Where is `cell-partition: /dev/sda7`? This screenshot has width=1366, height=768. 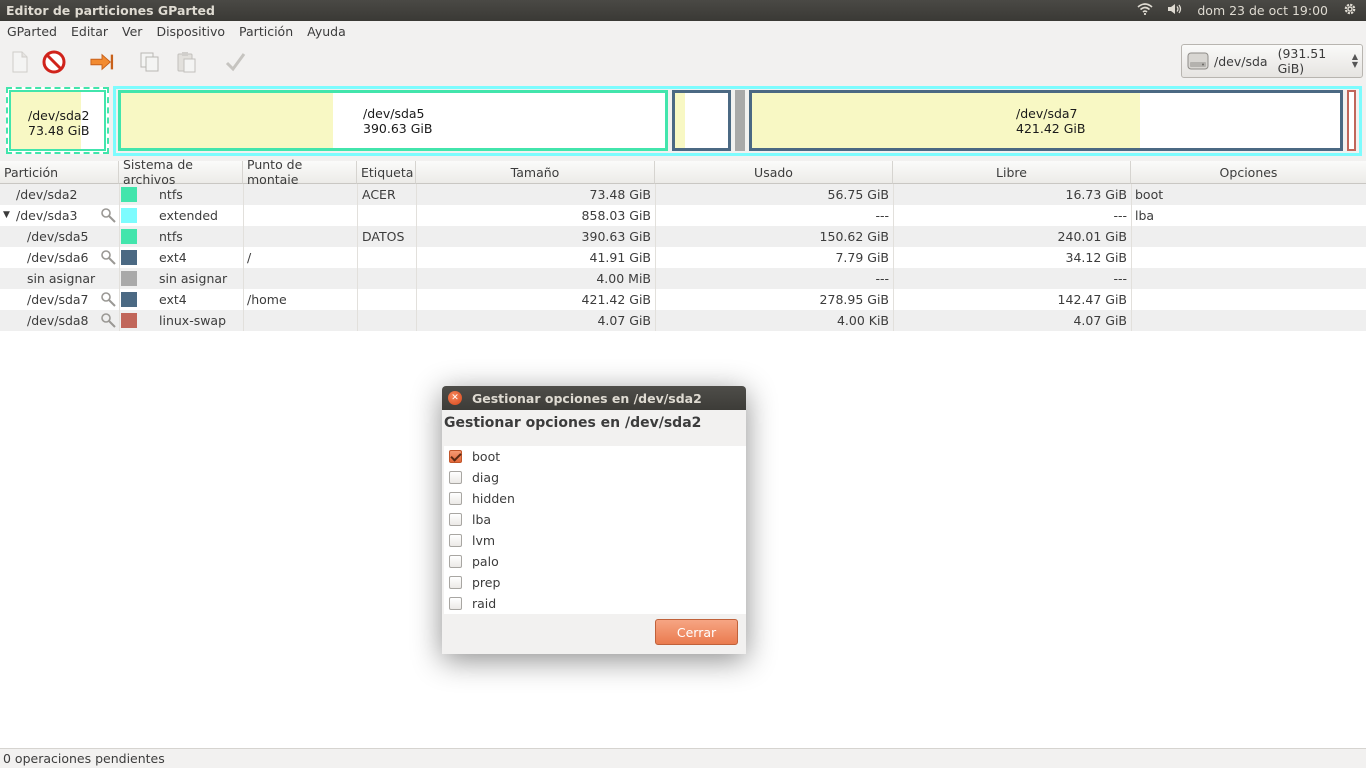
cell-partition: /dev/sda7 is located at coordinates (58, 299).